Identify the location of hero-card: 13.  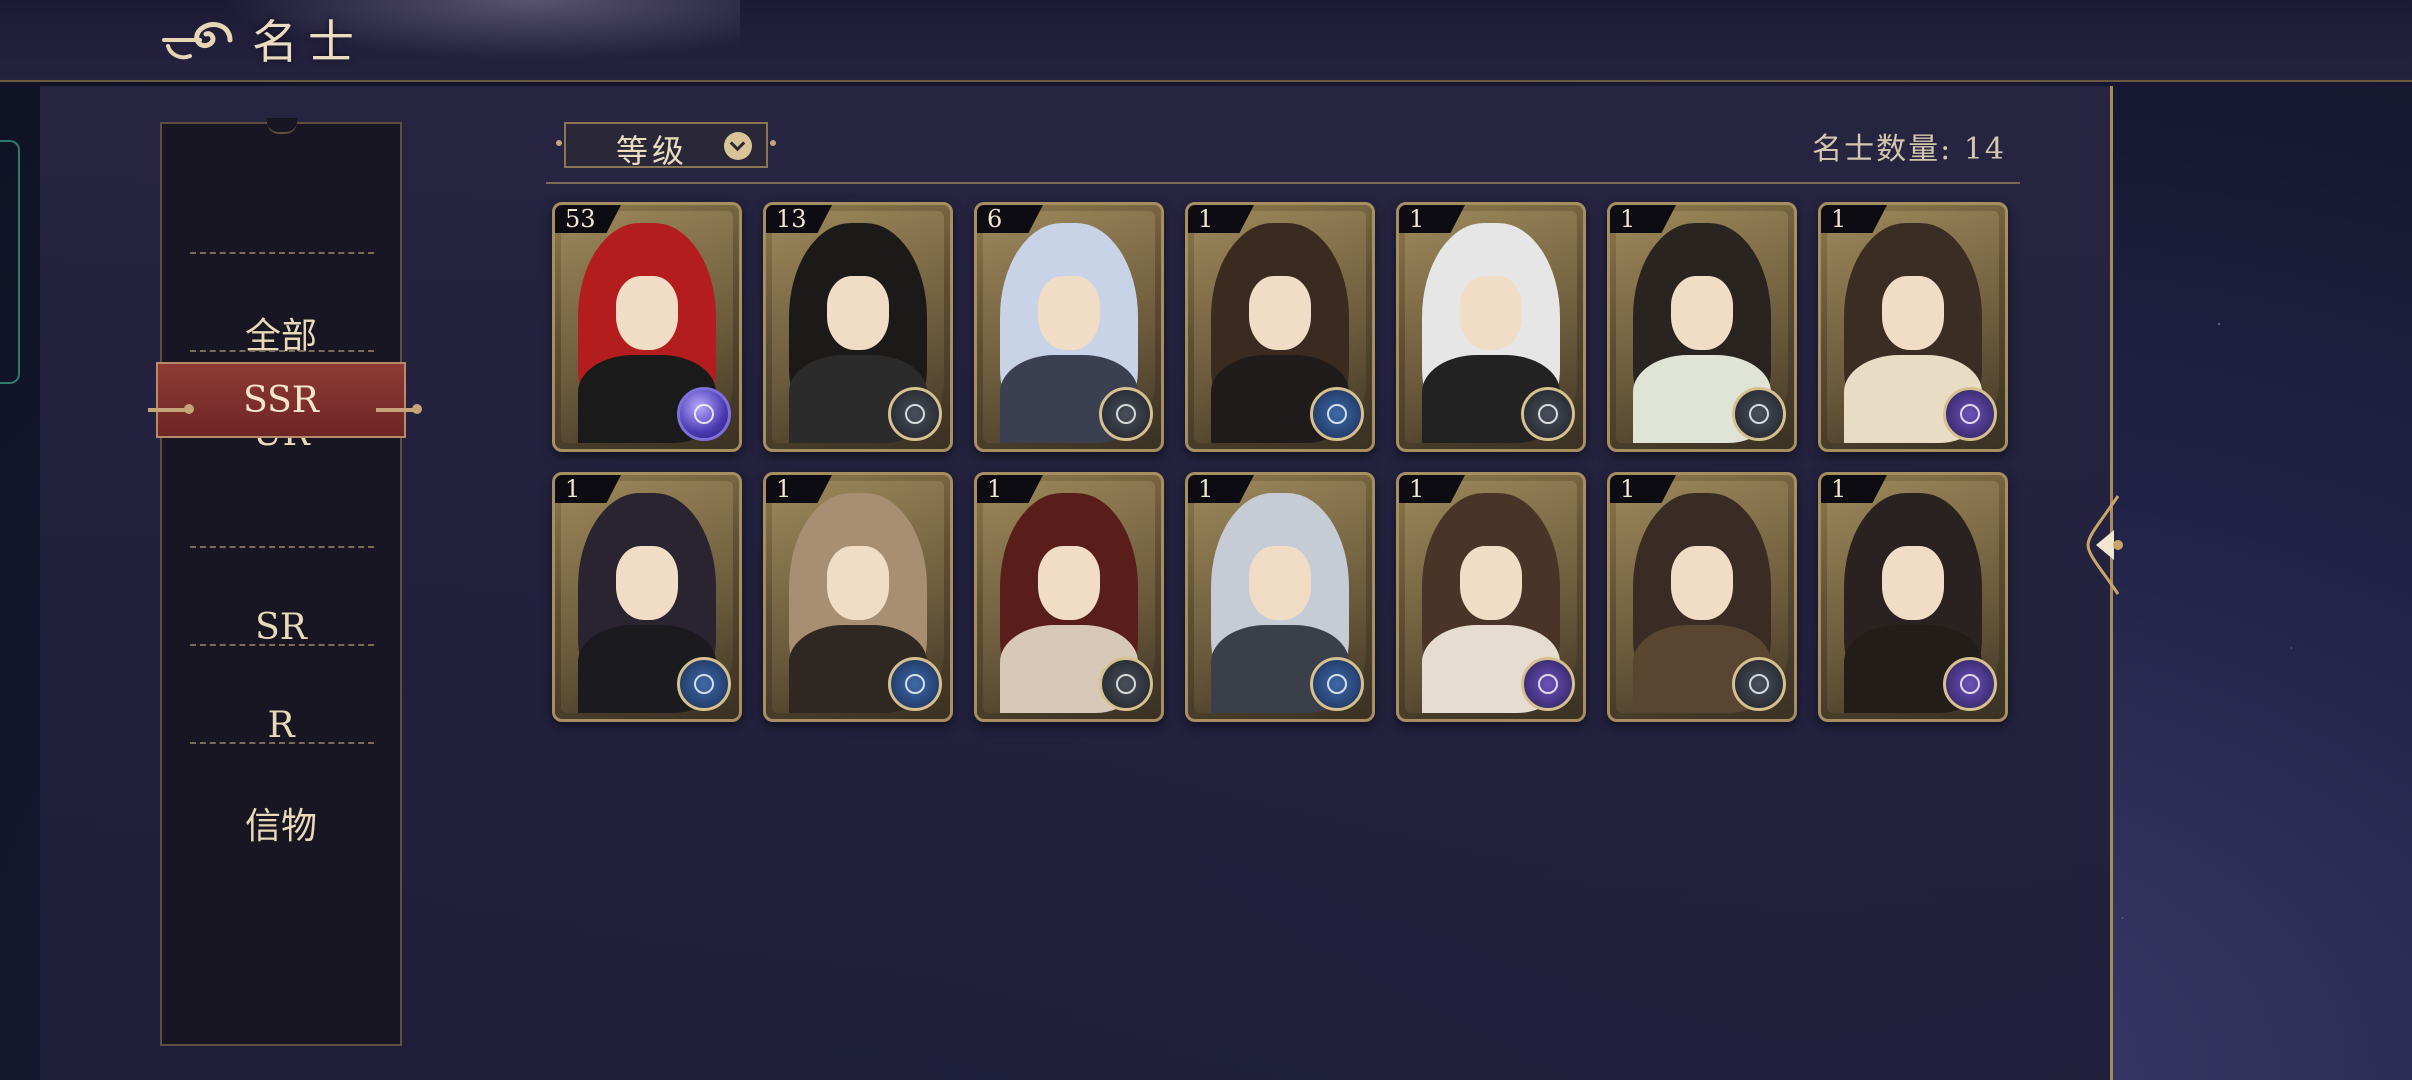
(858, 327).